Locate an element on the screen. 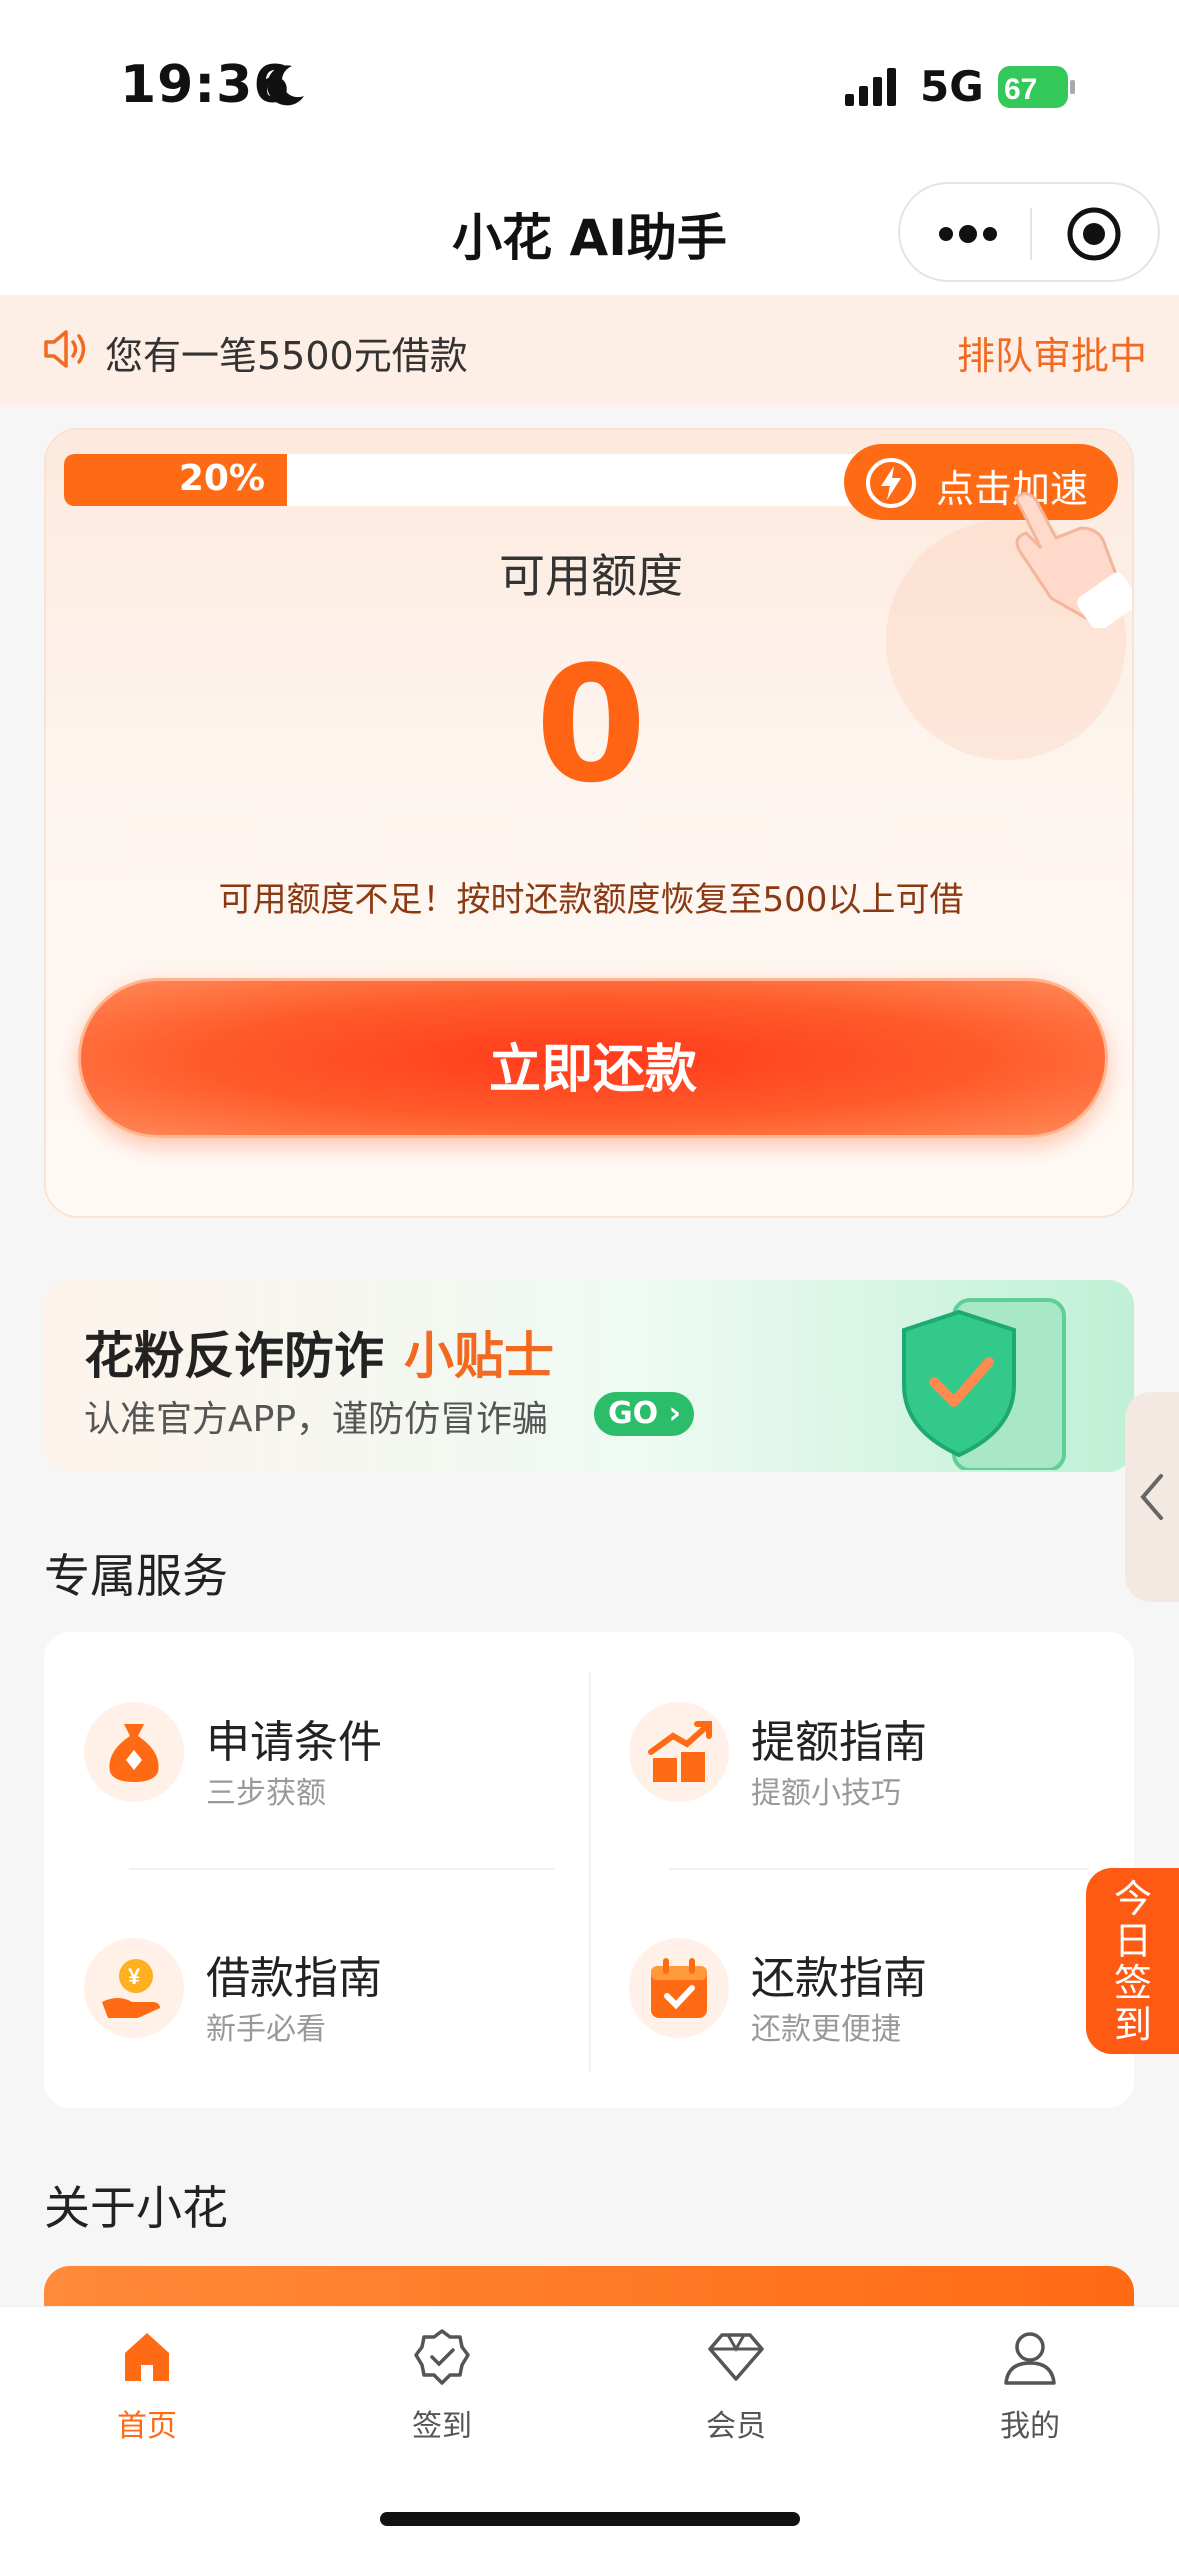  signal-icon is located at coordinates (870, 87).